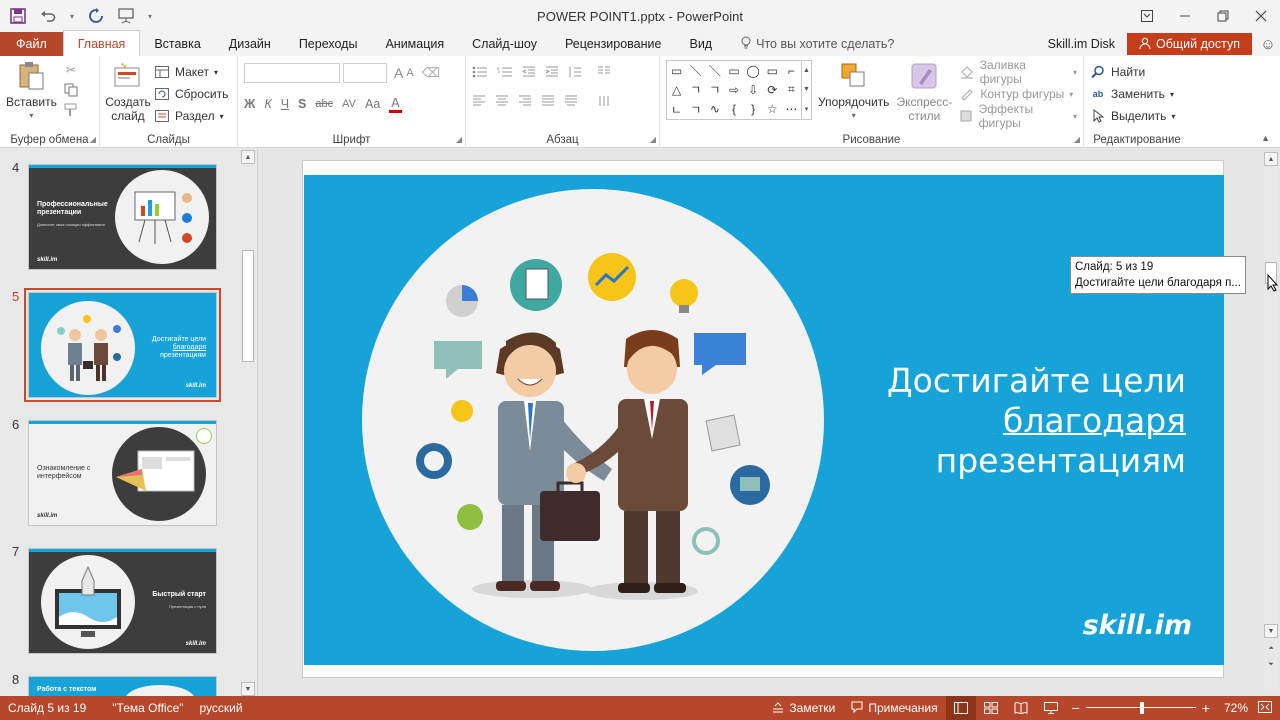 This screenshot has width=1280, height=720. Describe the element at coordinates (753, 90) in the screenshot. I see `shape-item: ⇩` at that location.